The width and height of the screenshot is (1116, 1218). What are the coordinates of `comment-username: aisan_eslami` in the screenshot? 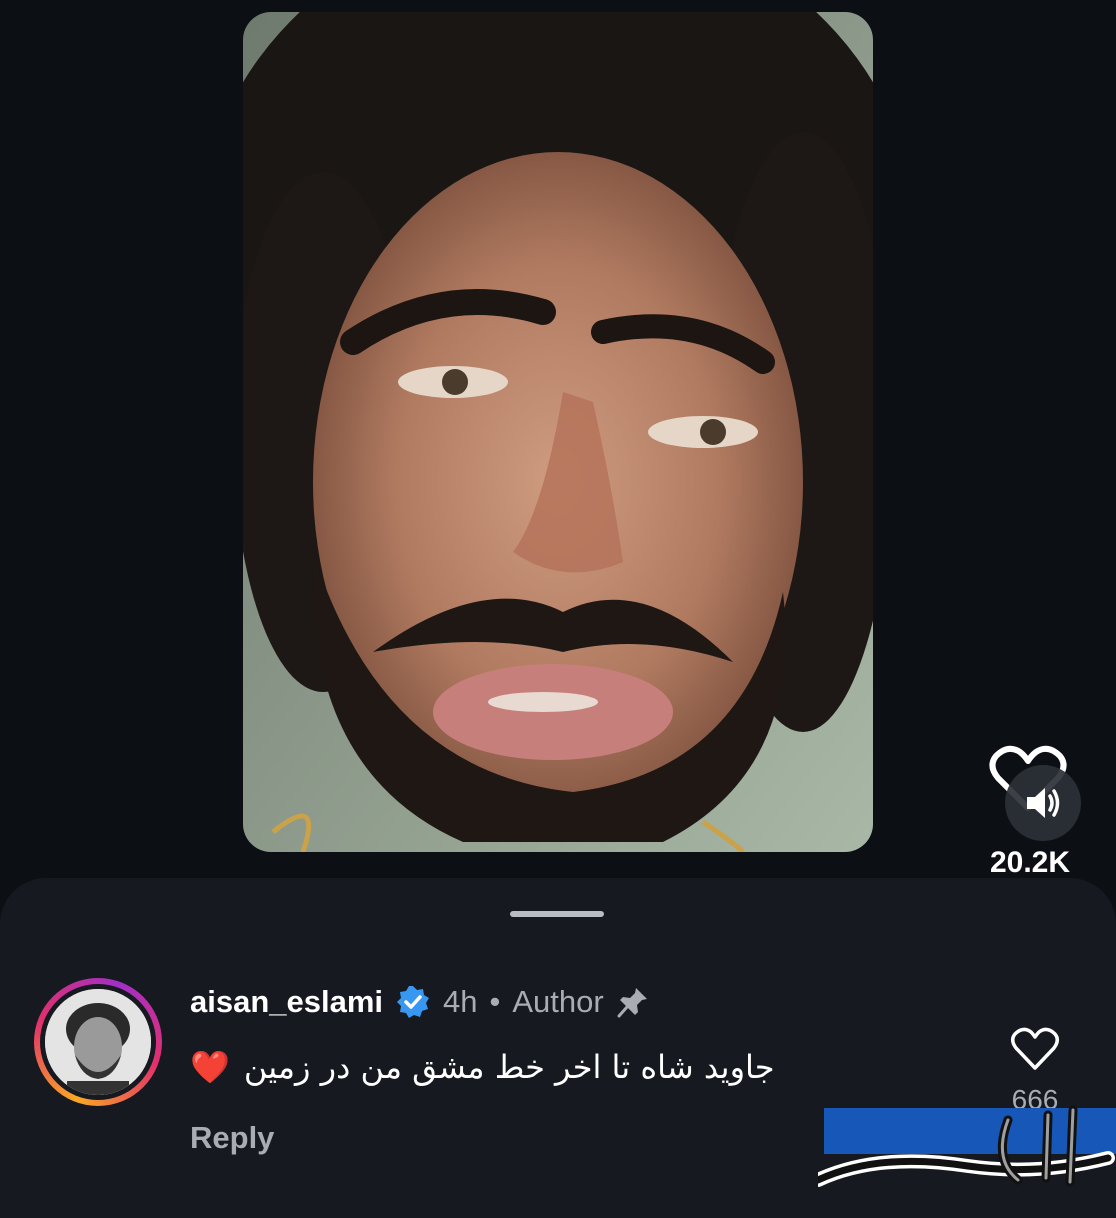 It's located at (286, 1002).